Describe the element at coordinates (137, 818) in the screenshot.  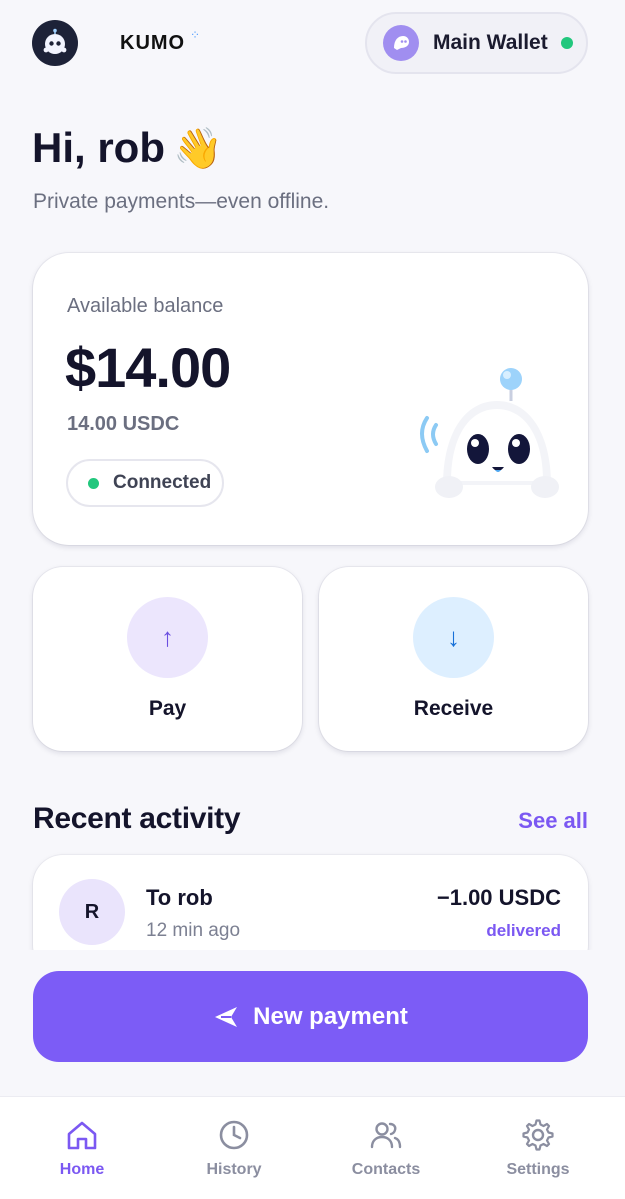
I see `recent-activity-heading: Recent activity` at that location.